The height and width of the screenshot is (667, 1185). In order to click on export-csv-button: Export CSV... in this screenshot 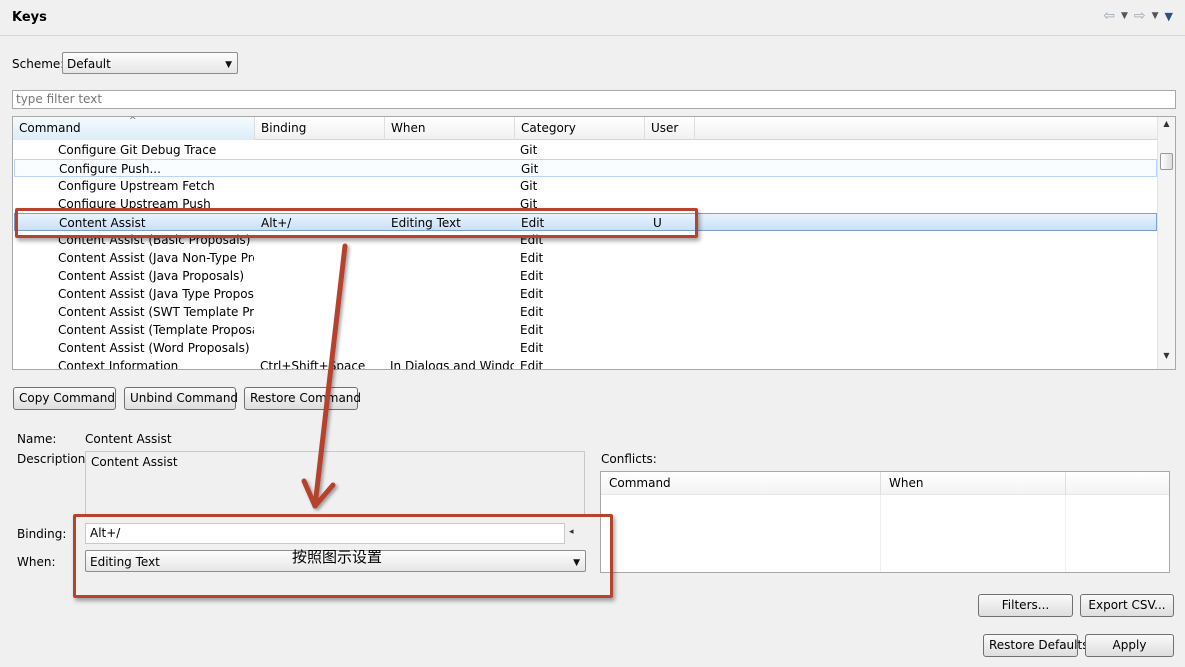, I will do `click(1127, 605)`.